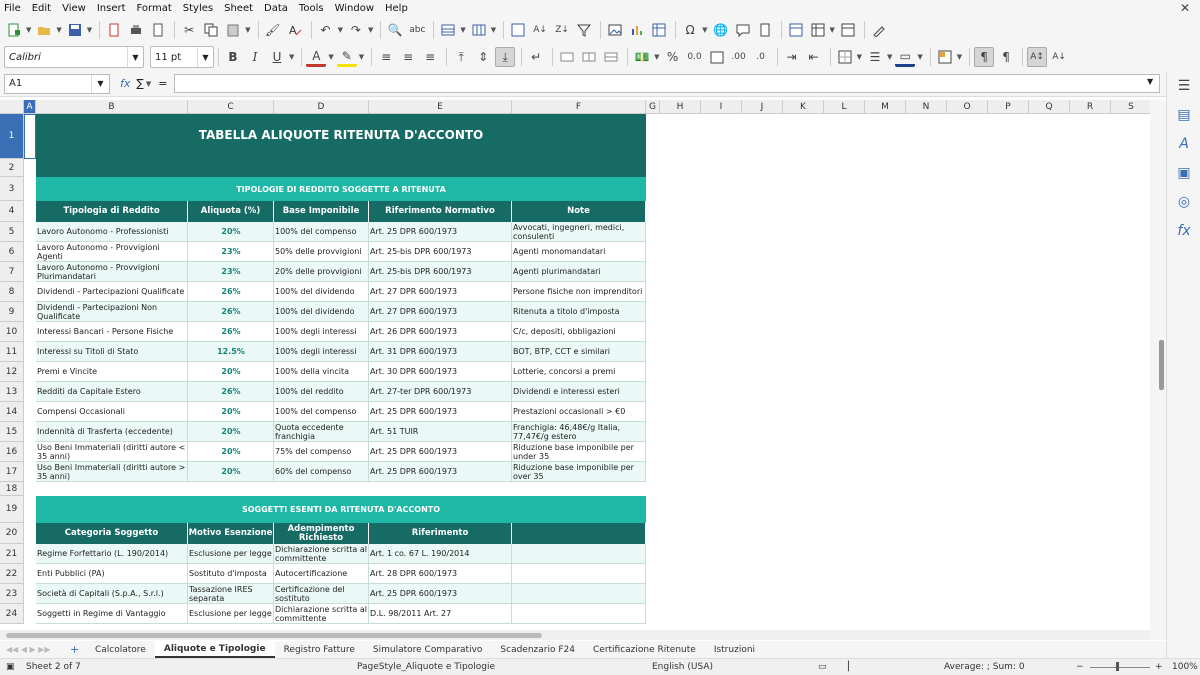 The width and height of the screenshot is (1200, 675). What do you see at coordinates (12, 452) in the screenshot?
I see `row-header-16: 16` at bounding box center [12, 452].